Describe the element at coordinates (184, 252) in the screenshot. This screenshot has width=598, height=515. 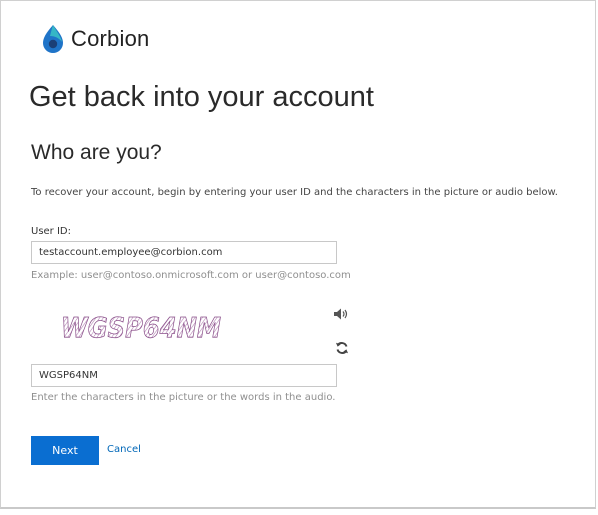
I see `userid-input` at that location.